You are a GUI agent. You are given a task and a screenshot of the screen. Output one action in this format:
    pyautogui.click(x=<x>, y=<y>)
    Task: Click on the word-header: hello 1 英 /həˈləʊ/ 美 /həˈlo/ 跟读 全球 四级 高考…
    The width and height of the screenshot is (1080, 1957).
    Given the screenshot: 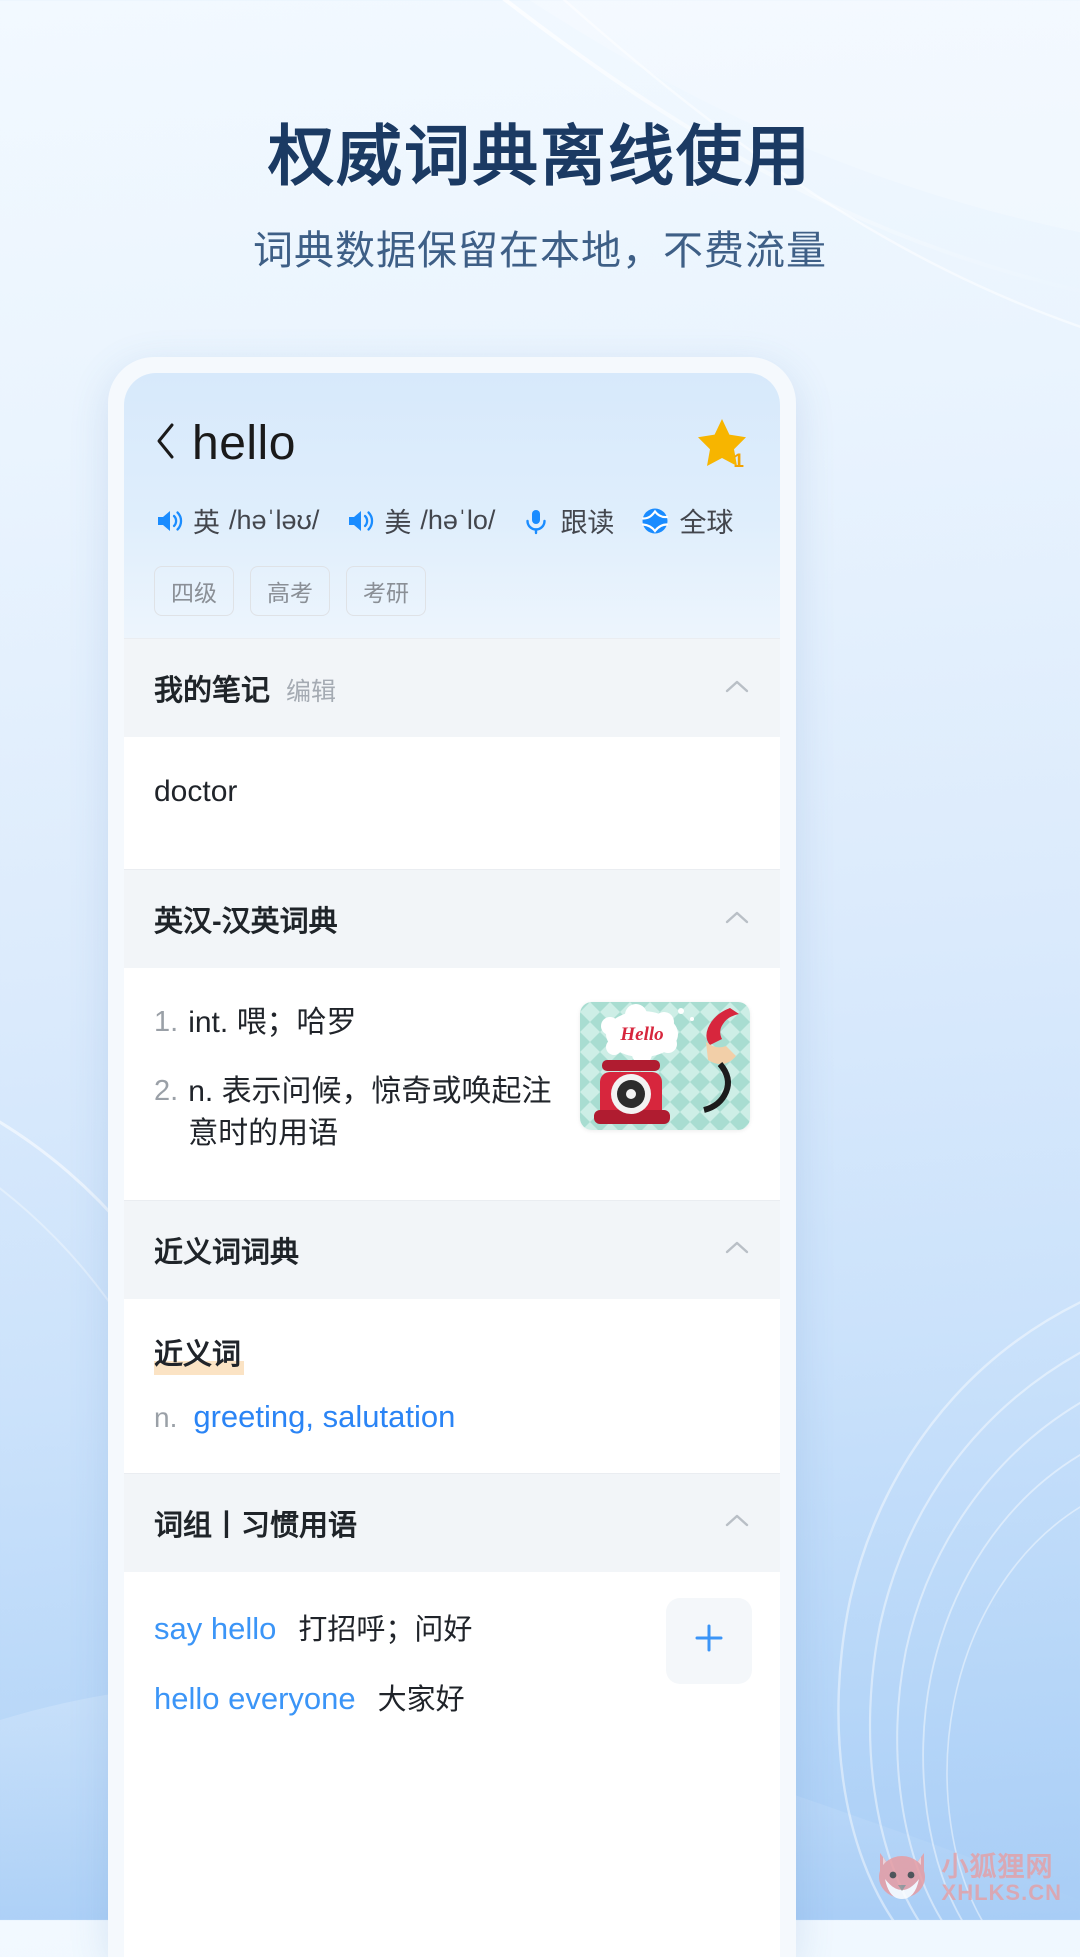 What is the action you would take?
    pyautogui.click(x=452, y=505)
    